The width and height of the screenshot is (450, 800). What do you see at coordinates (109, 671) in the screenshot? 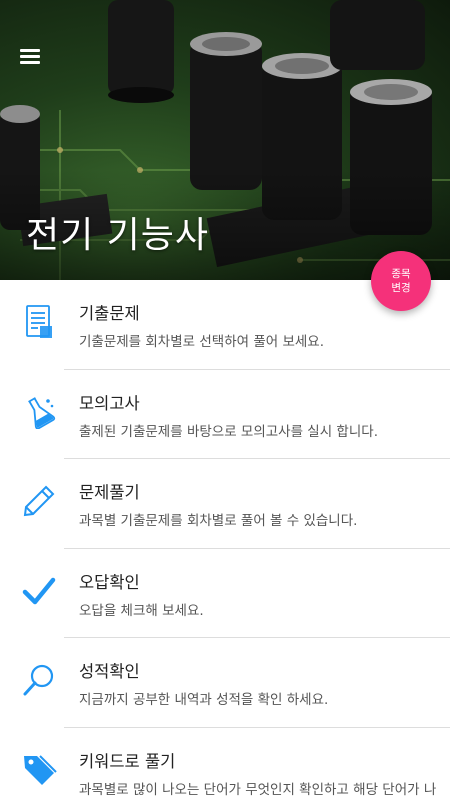
I see `menu-item-title: 성적확인` at bounding box center [109, 671].